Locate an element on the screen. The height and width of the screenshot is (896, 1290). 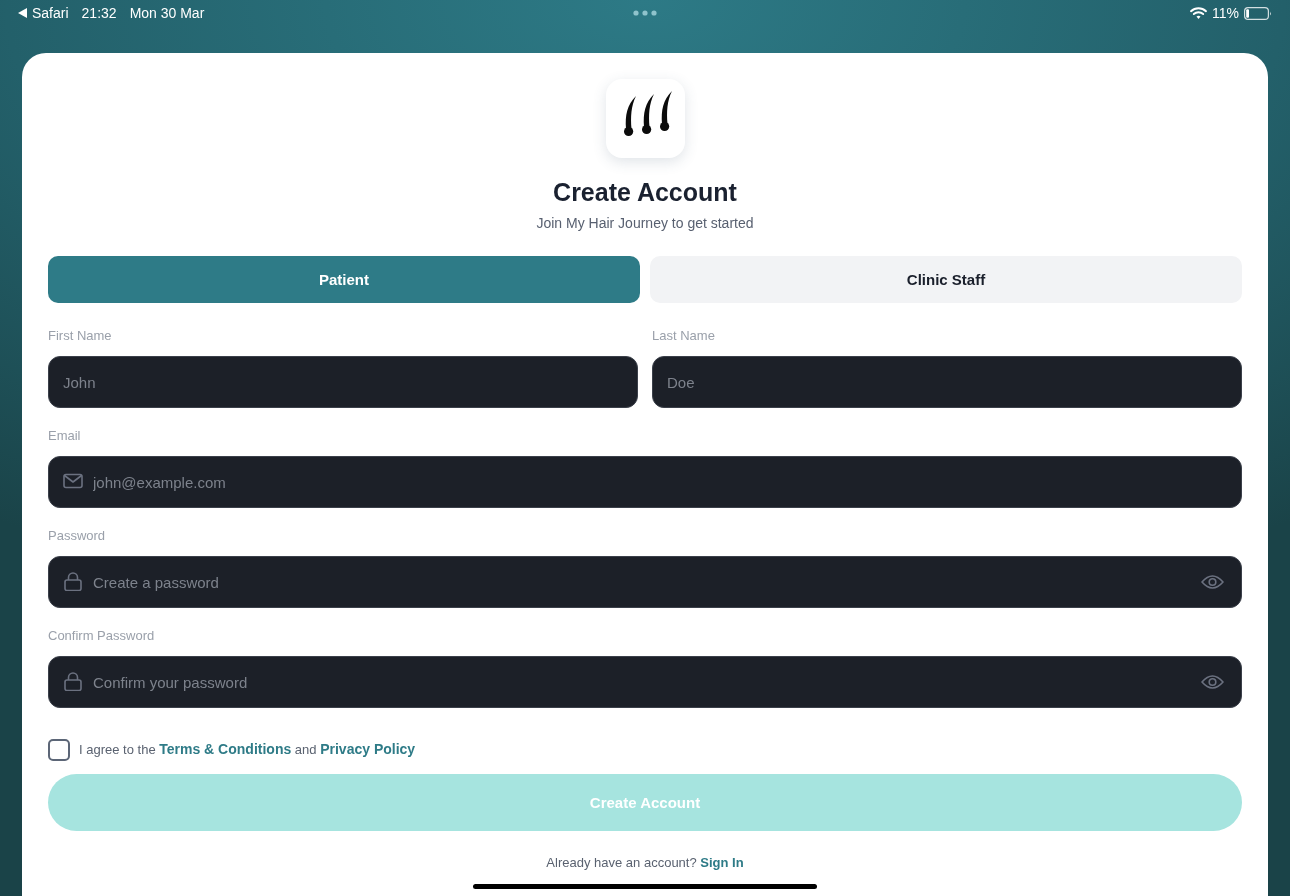
field-label: Password is located at coordinates (77, 536).